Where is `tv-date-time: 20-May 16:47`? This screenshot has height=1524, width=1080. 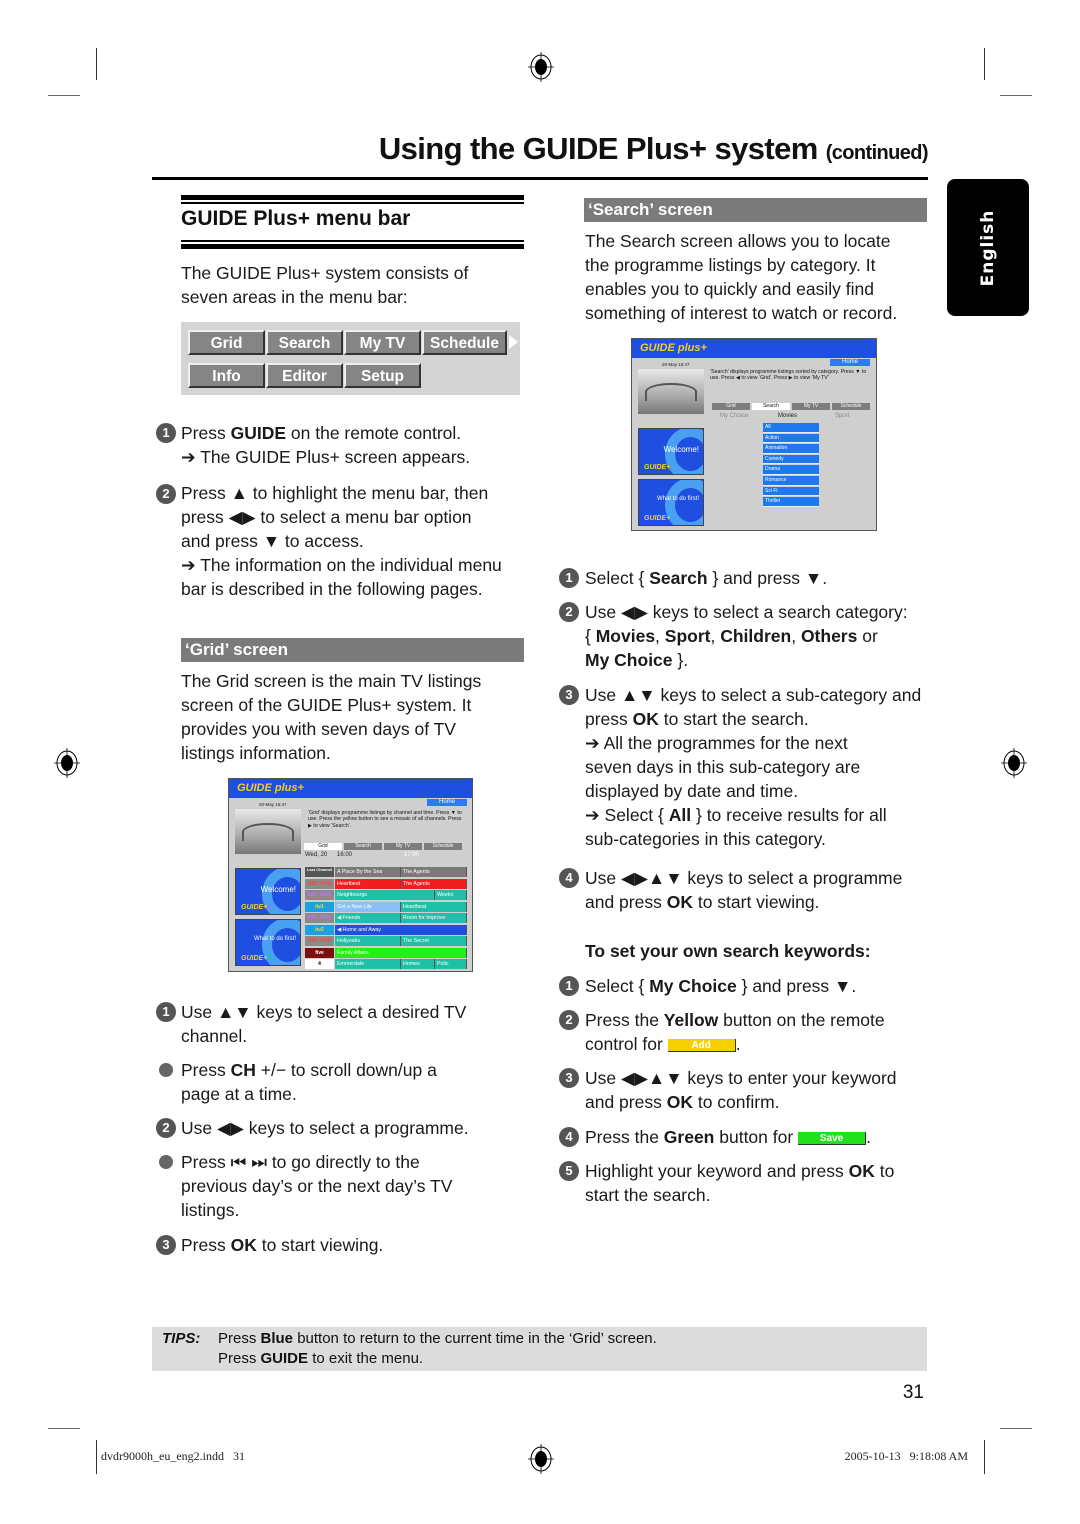
tv-date-time: 20-May 16:47 is located at coordinates (676, 364).